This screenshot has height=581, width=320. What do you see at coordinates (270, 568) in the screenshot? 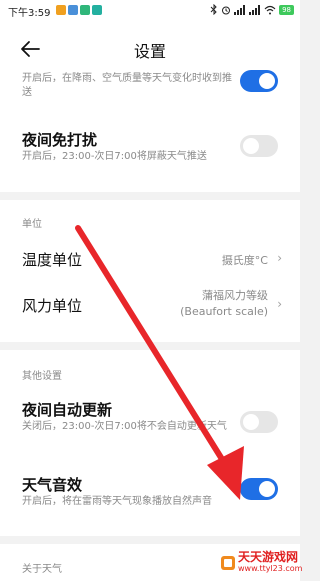
I see `watermark-url: www.ttyl23.com` at bounding box center [270, 568].